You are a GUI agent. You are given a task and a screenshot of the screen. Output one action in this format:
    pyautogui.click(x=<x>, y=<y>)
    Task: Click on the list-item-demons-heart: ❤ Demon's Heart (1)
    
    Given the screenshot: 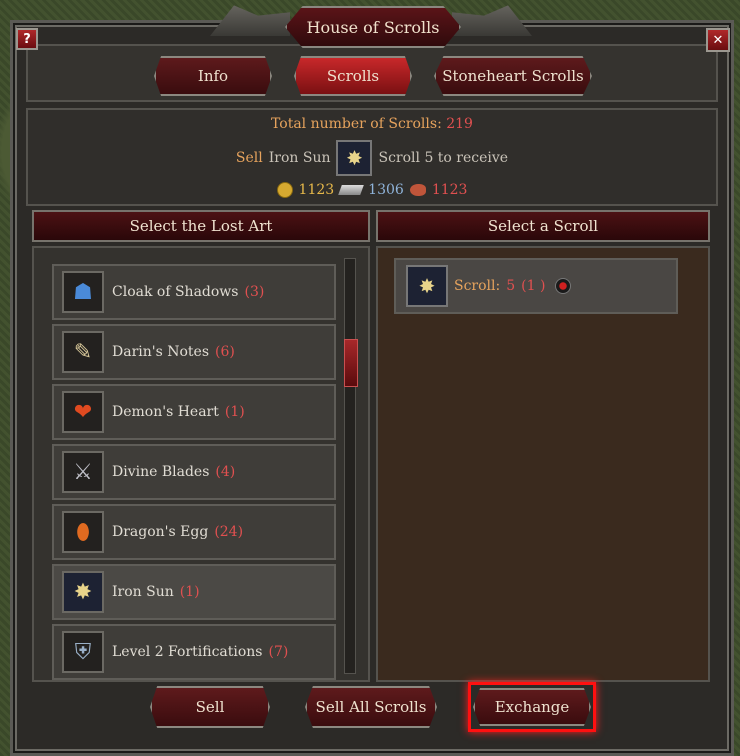 What is the action you would take?
    pyautogui.click(x=194, y=412)
    